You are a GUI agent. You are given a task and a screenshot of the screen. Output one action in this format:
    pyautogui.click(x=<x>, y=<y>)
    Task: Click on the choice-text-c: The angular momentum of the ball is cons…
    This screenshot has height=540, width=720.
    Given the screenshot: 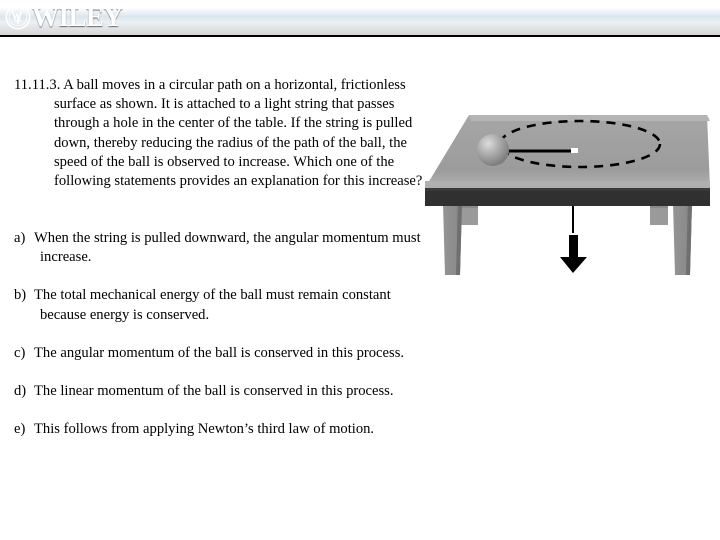 What is the action you would take?
    pyautogui.click(x=219, y=352)
    